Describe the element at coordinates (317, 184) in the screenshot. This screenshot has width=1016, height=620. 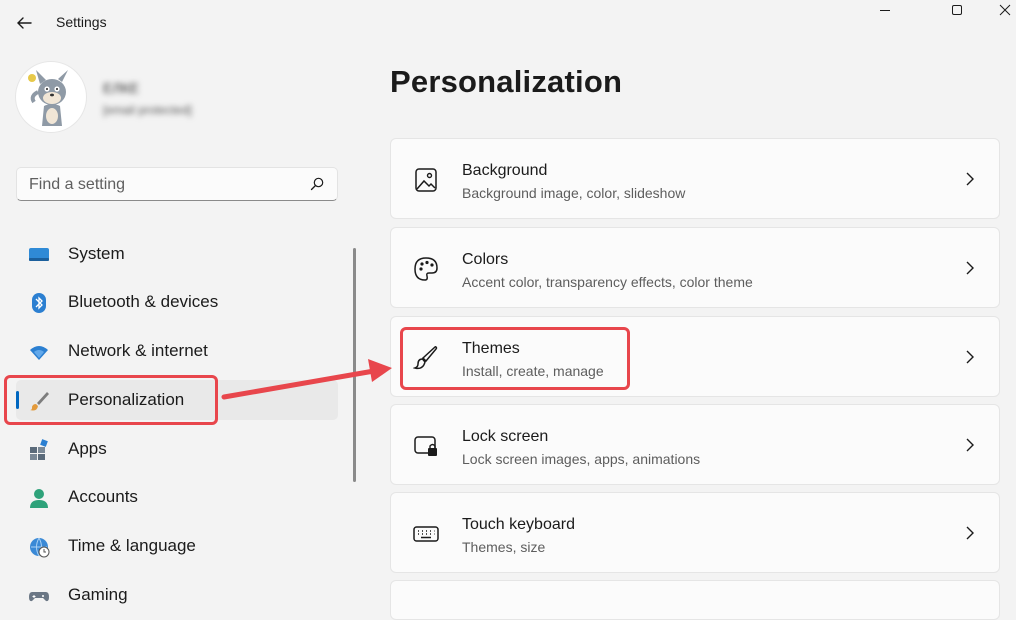
I see `search-icon` at that location.